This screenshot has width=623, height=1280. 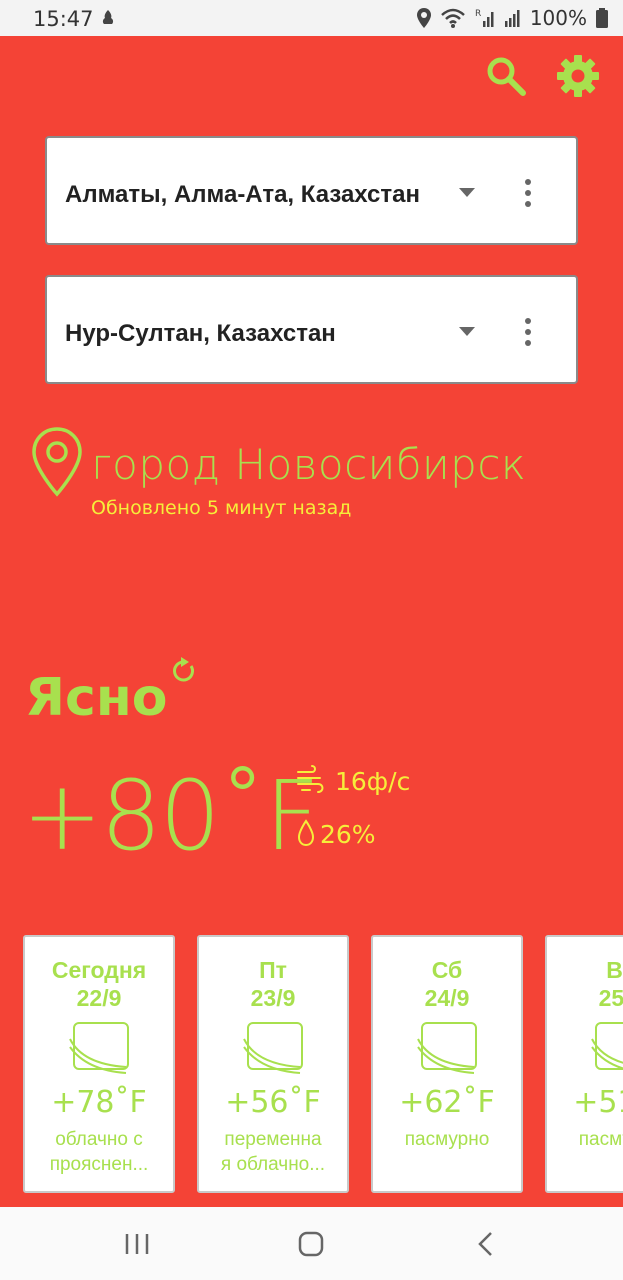 What do you see at coordinates (311, 18) in the screenshot?
I see `status-bar: 15:47 R 100%` at bounding box center [311, 18].